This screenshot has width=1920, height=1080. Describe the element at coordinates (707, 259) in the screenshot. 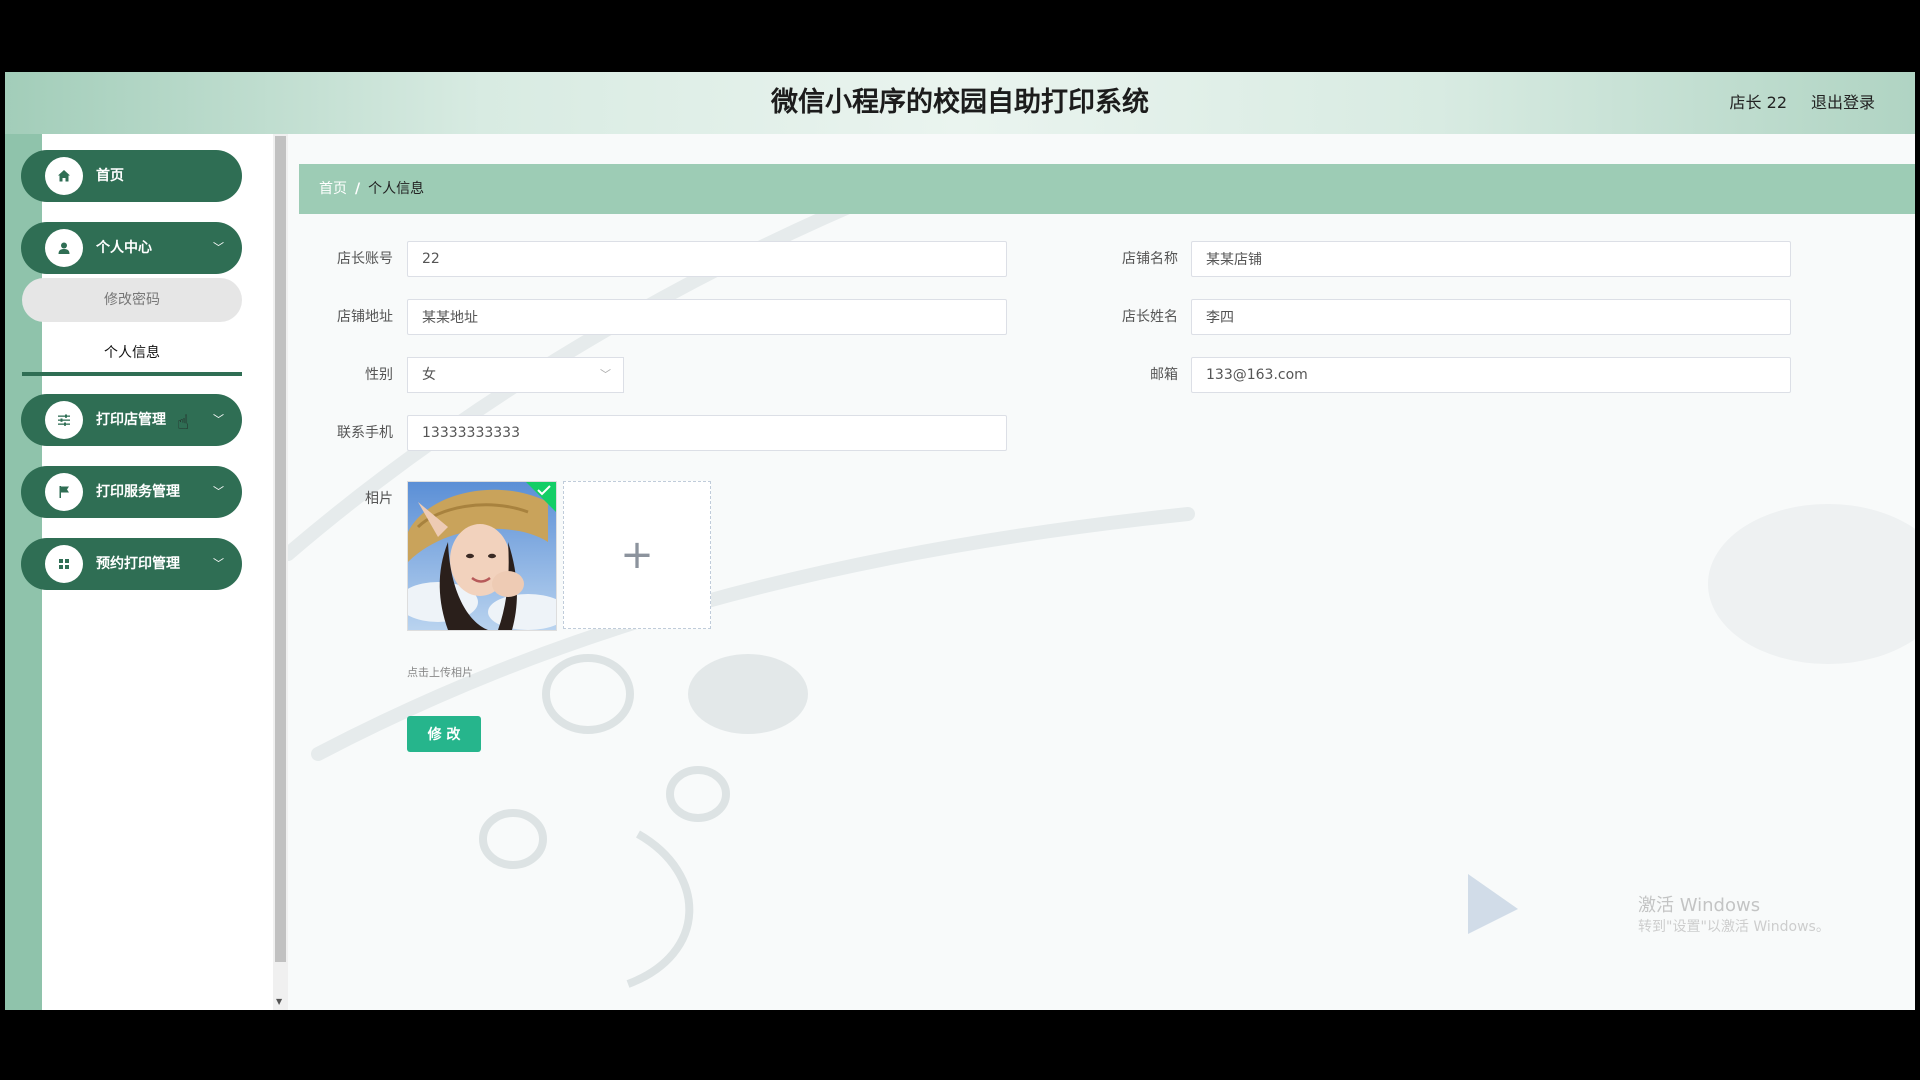

I see `account-input` at that location.